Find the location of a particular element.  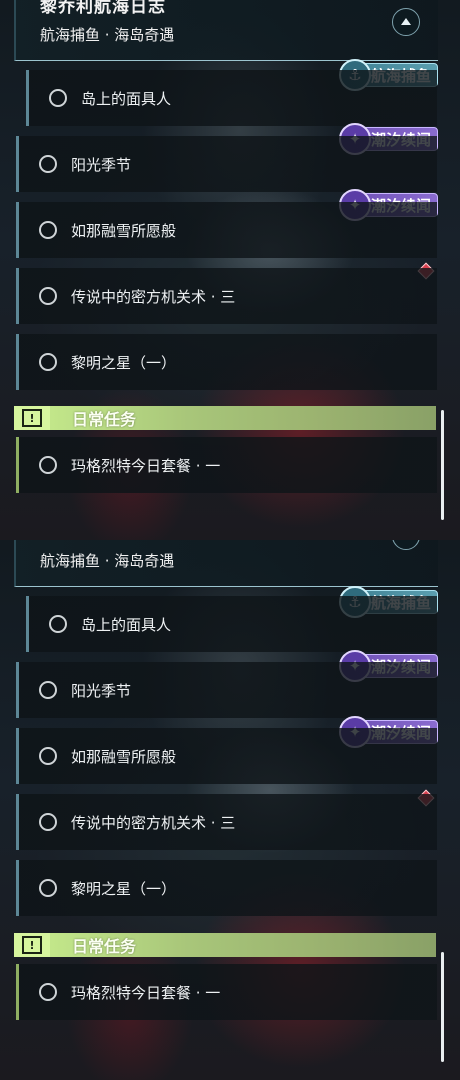

quest-header: 航海捕鱼 · 海岛奇遇 is located at coordinates (226, 563).